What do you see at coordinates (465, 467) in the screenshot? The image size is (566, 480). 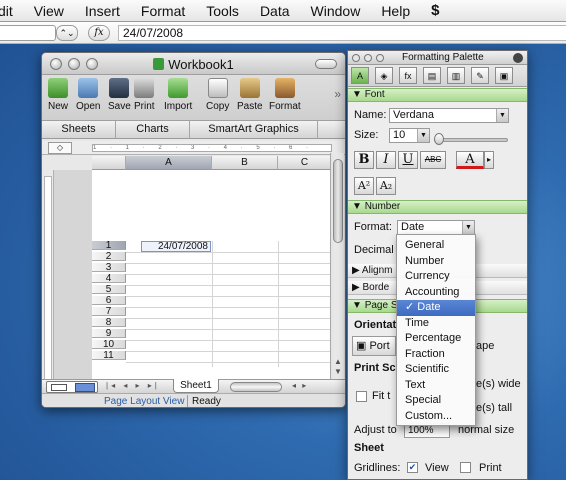 I see `gridlines-print-checkbox` at bounding box center [465, 467].